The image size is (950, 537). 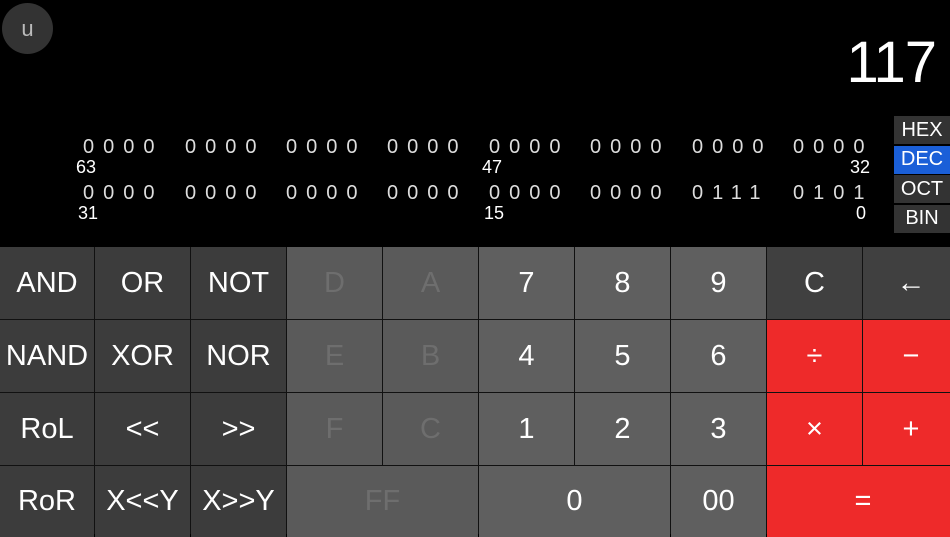 I want to click on bit-index-label: 15, so click(x=494, y=213).